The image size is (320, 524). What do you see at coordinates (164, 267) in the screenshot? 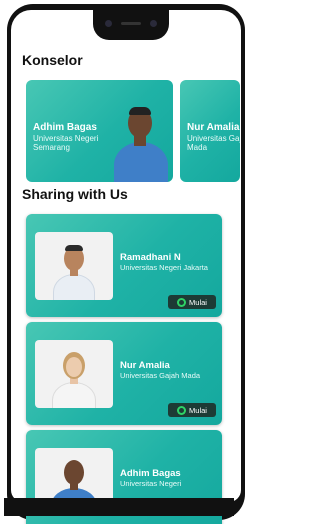
I see `sharing-university: Universitas Negeri Jakarta` at bounding box center [164, 267].